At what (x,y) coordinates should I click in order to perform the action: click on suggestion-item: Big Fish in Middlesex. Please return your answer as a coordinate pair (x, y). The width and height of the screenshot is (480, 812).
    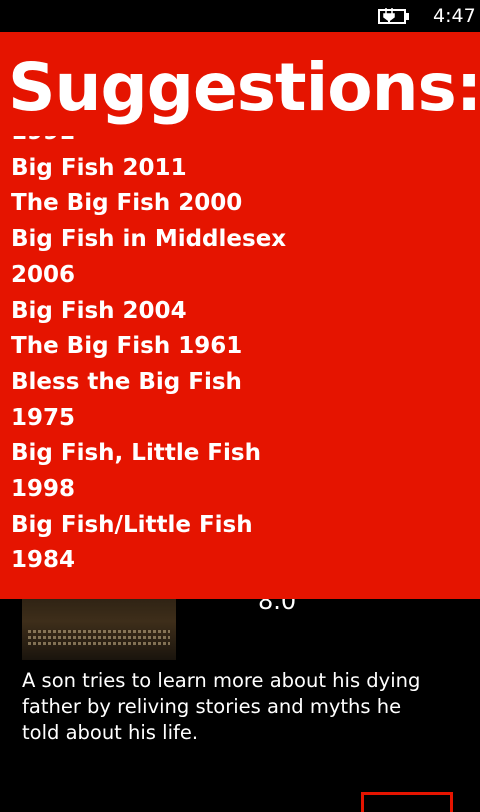
    Looking at the image, I should click on (241, 240).